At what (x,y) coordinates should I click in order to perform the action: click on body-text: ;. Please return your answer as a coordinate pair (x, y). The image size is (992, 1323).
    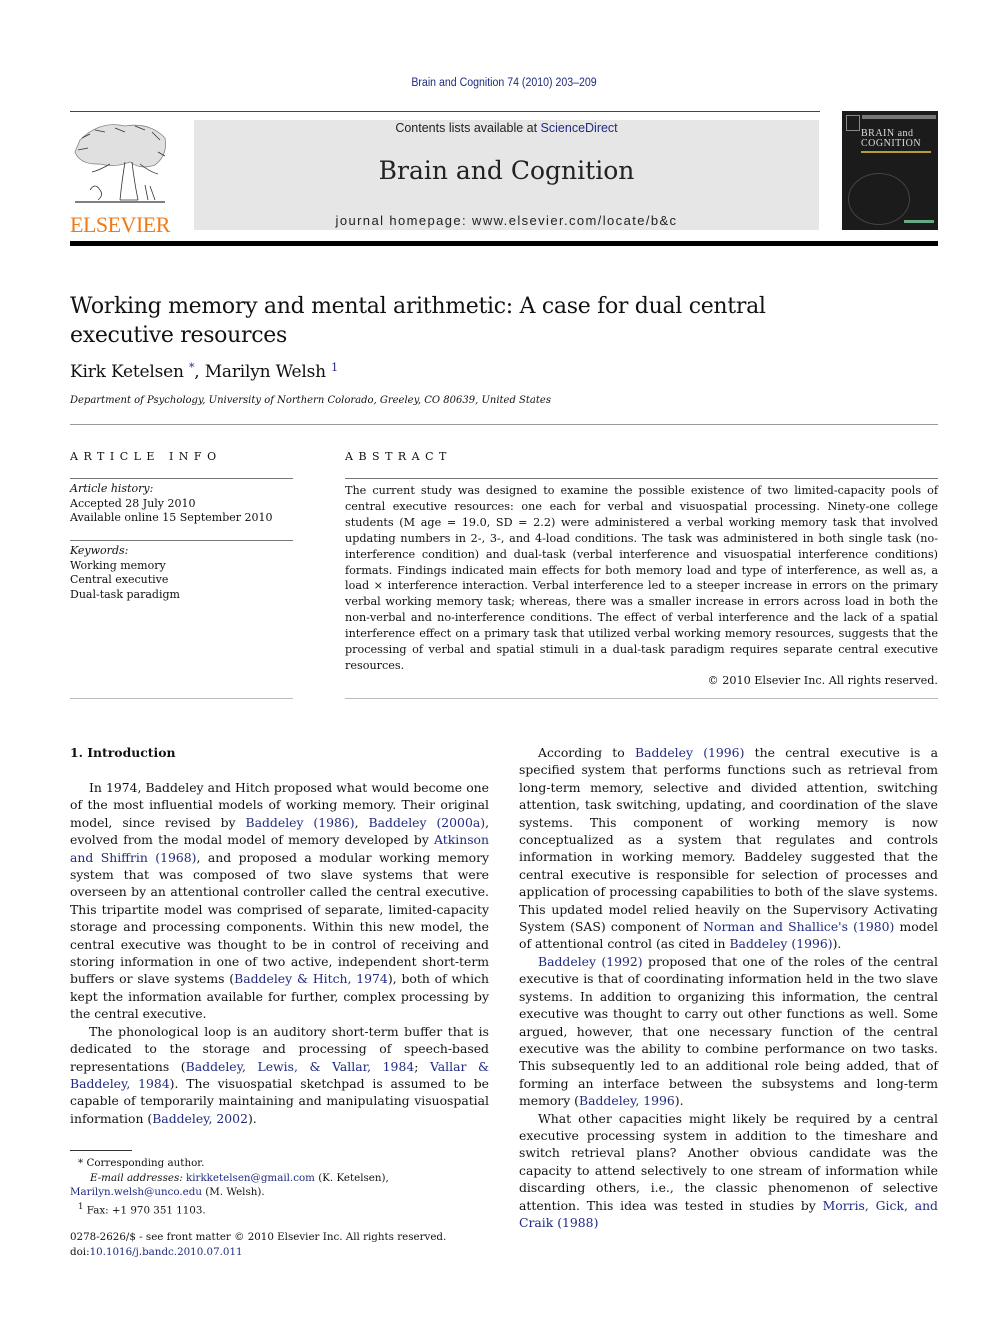
    Looking at the image, I should click on (422, 1066).